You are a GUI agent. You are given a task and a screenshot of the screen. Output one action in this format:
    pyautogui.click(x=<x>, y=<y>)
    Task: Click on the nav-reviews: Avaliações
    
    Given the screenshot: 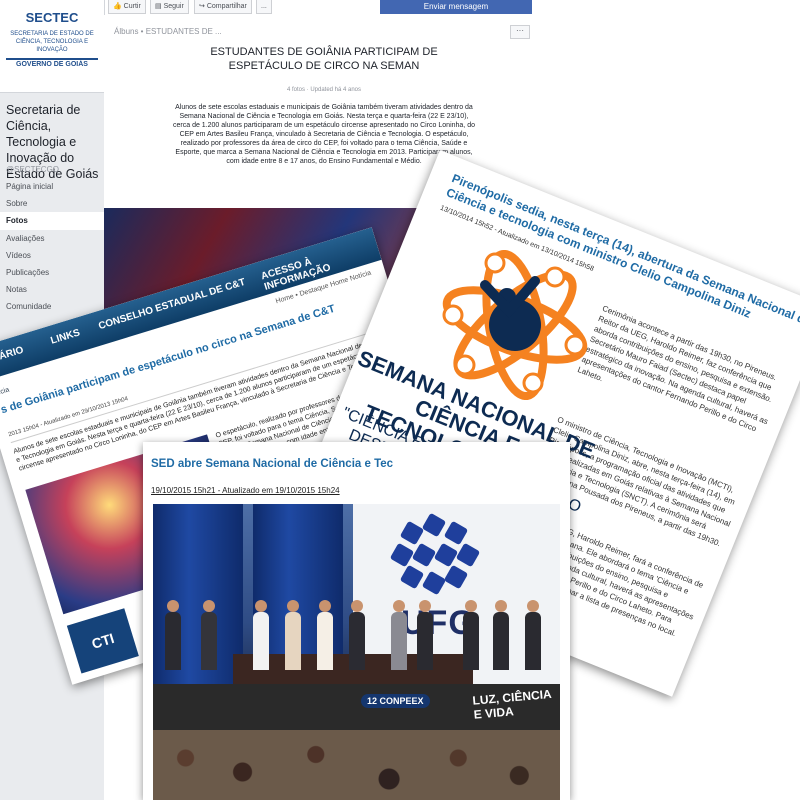 What is the action you would take?
    pyautogui.click(x=52, y=238)
    